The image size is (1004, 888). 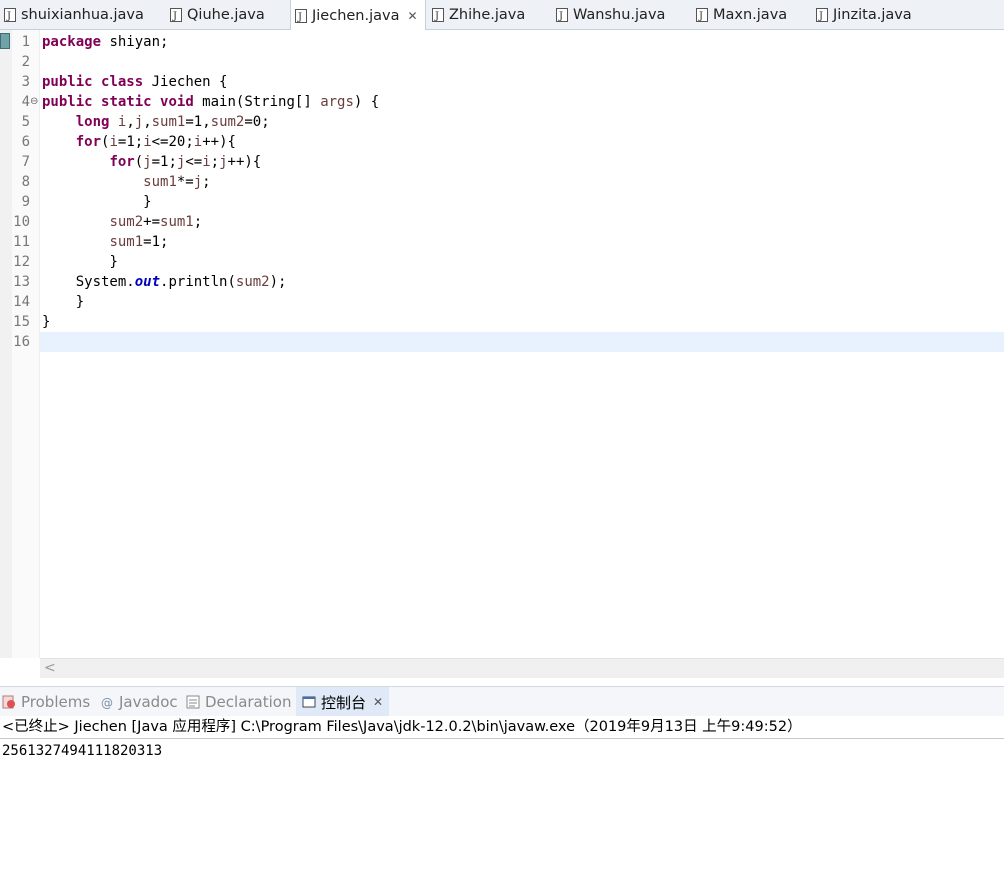 What do you see at coordinates (21, 302) in the screenshot?
I see `line-number: 14` at bounding box center [21, 302].